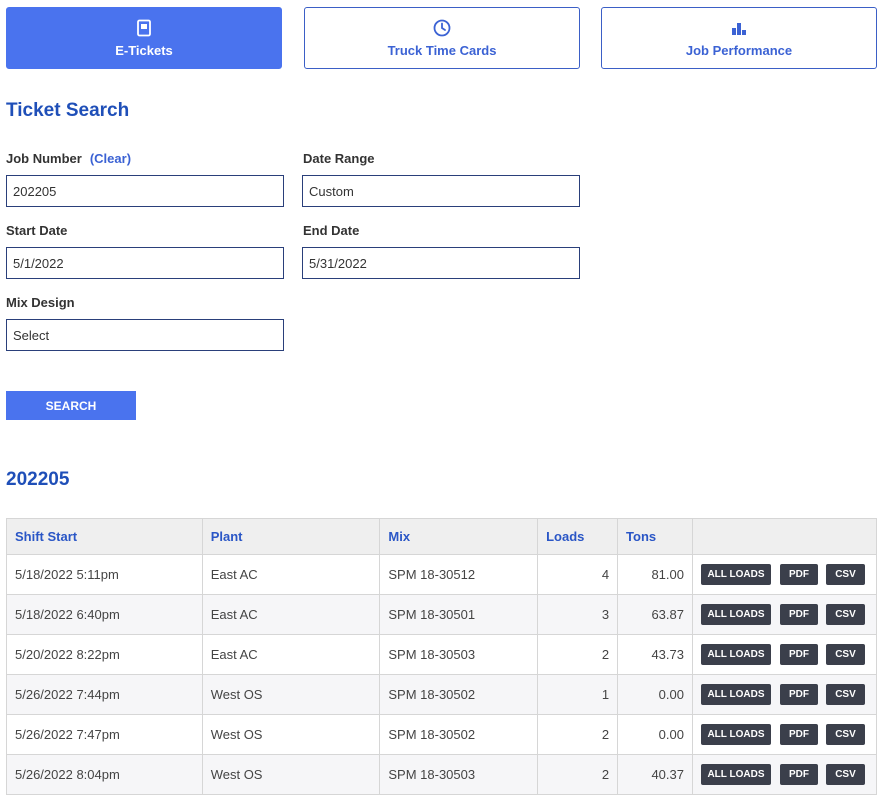  Describe the element at coordinates (104, 694) in the screenshot. I see `cell-shift-start: 5/26/2022 7:44pm` at that location.